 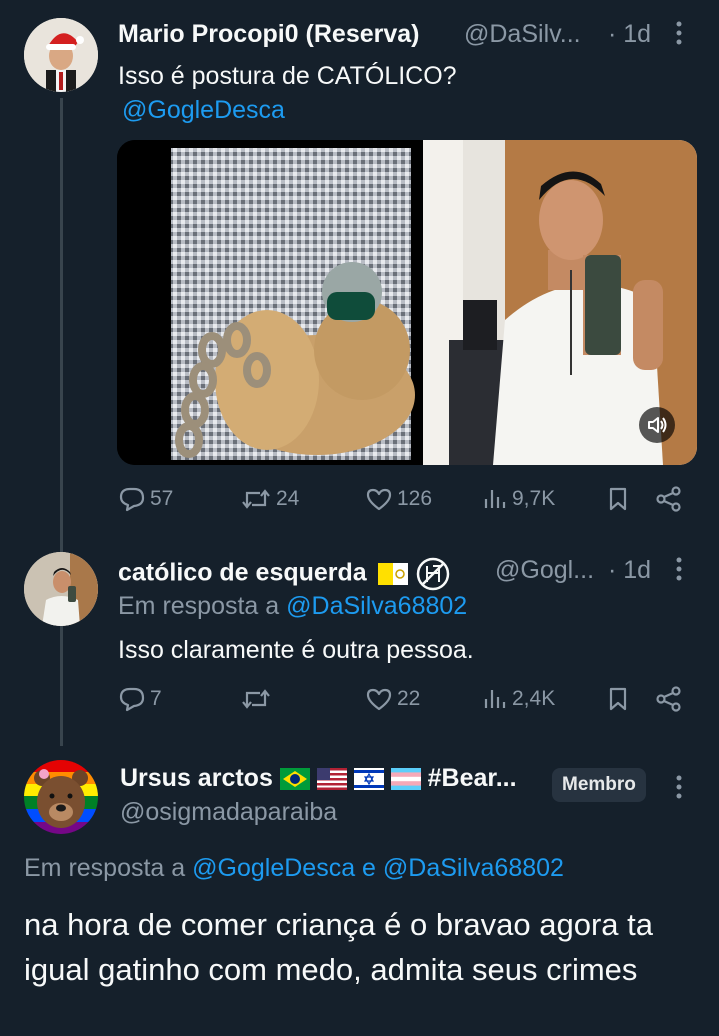 What do you see at coordinates (409, 698) in the screenshot?
I see `like-count: 22` at bounding box center [409, 698].